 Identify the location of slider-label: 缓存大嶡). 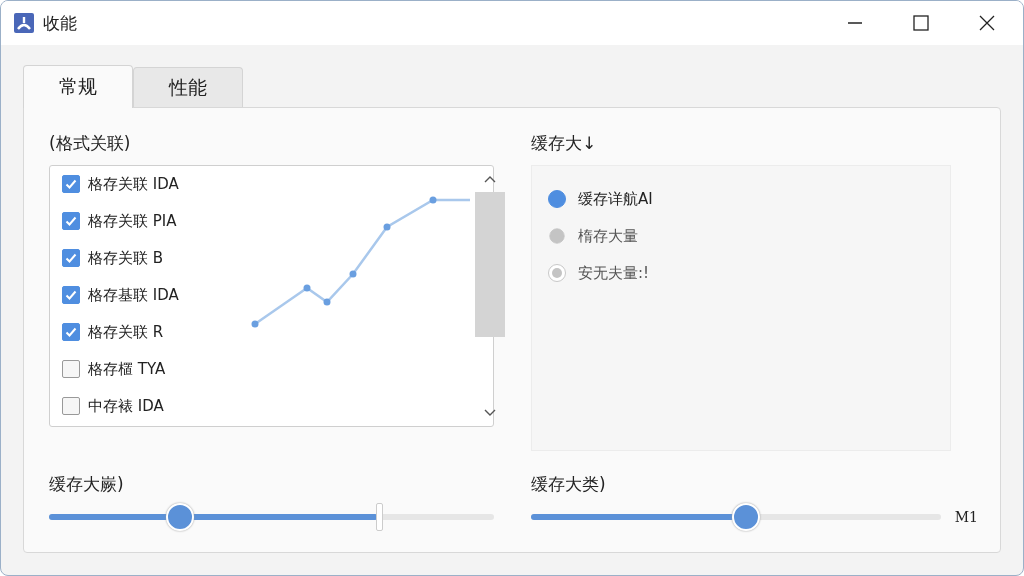
(87, 484).